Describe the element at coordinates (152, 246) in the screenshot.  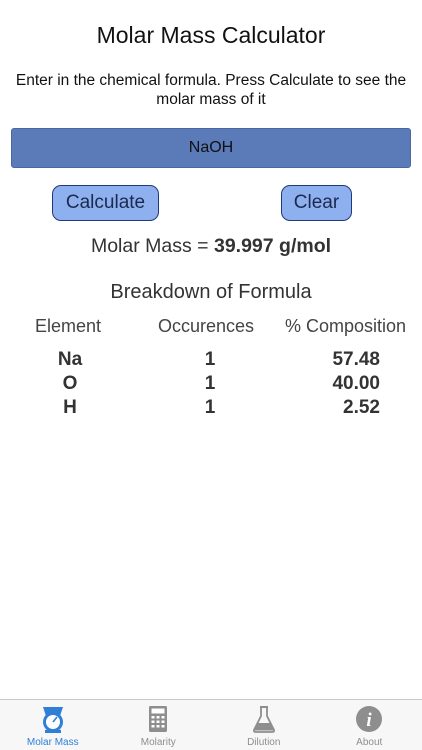
I see `molar-mass-label: Molar Mass =` at that location.